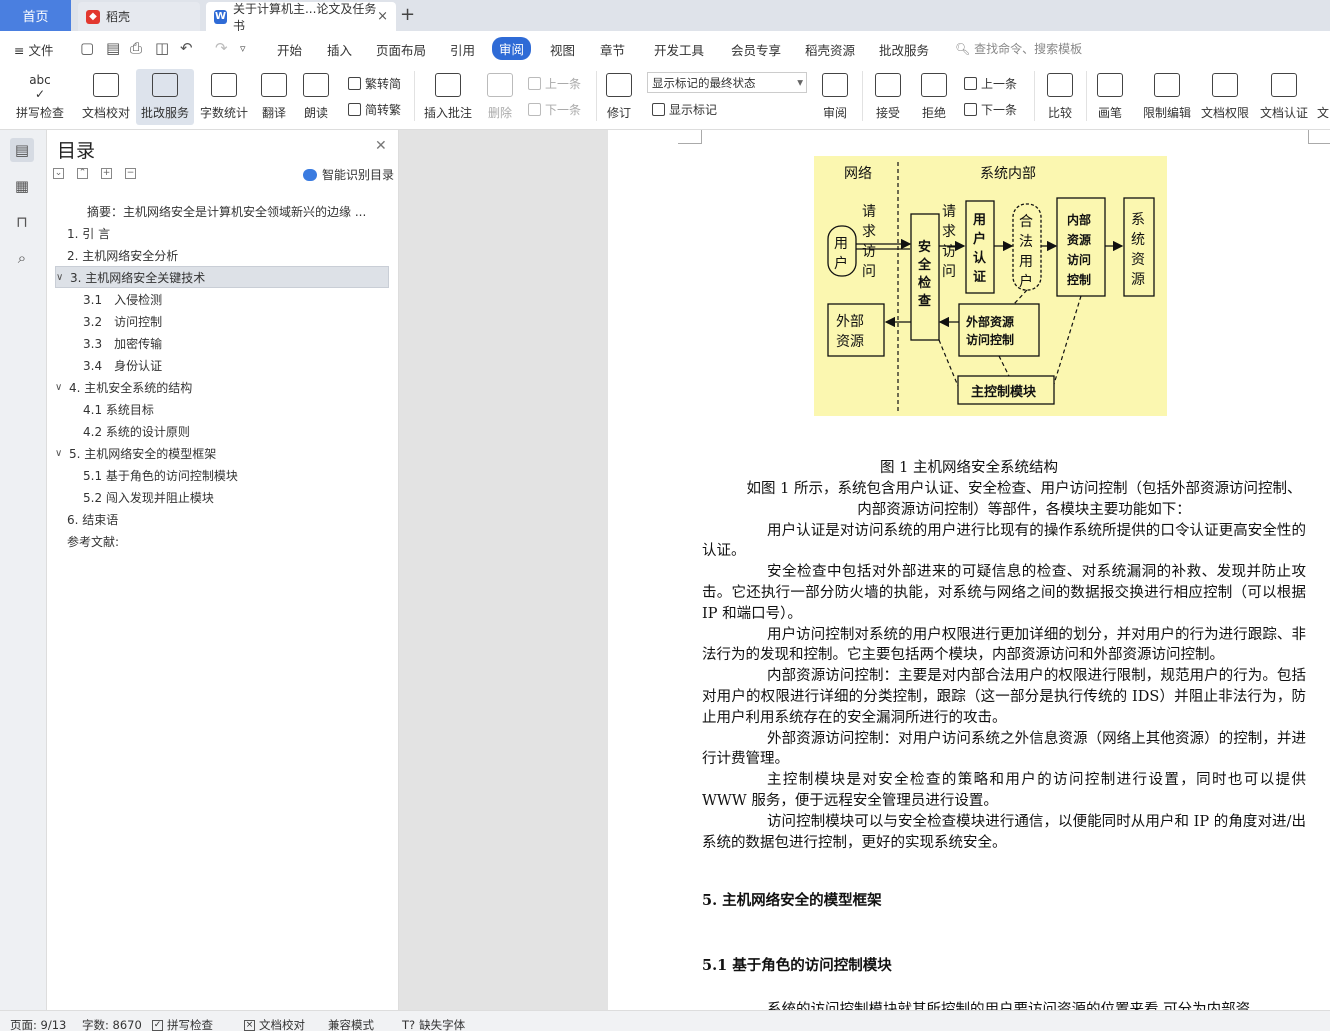  I want to click on search-command: 🔍︎ 查找命令、搜索模板, so click(1018, 48).